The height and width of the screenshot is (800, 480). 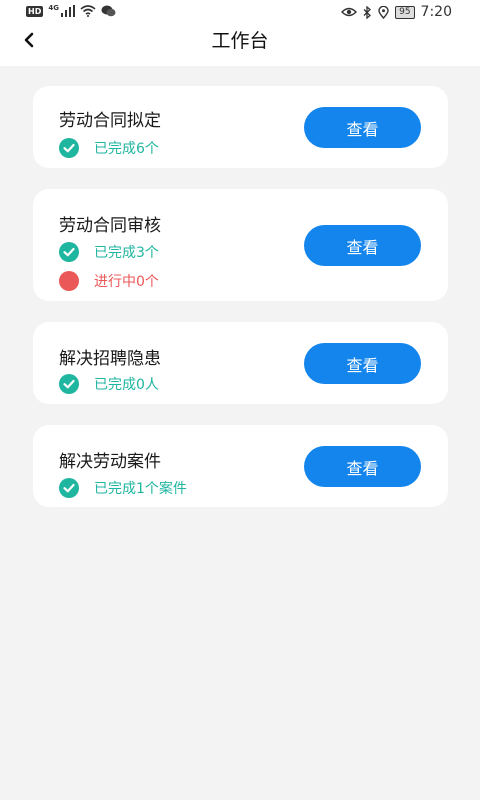 I want to click on location-icon, so click(x=383, y=12).